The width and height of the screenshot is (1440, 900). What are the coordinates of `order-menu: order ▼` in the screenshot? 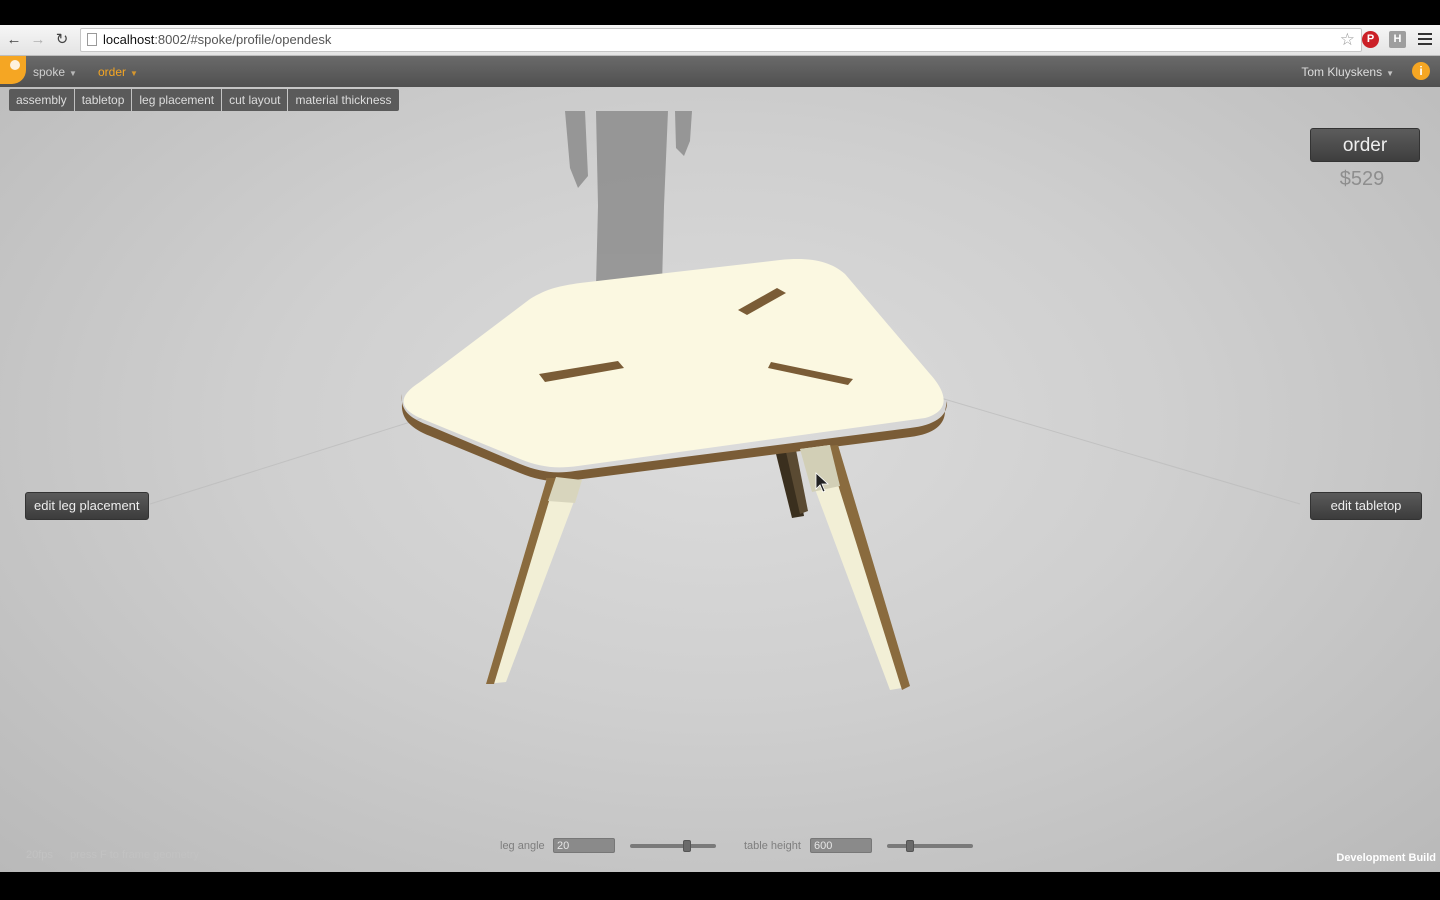 It's located at (118, 72).